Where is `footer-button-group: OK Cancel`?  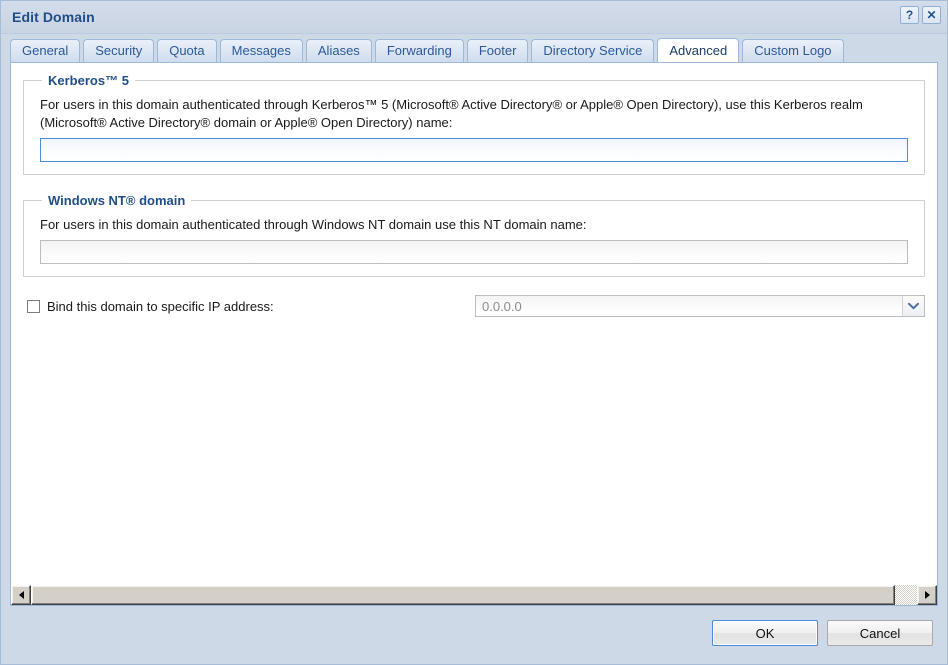 footer-button-group: OK Cancel is located at coordinates (822, 633).